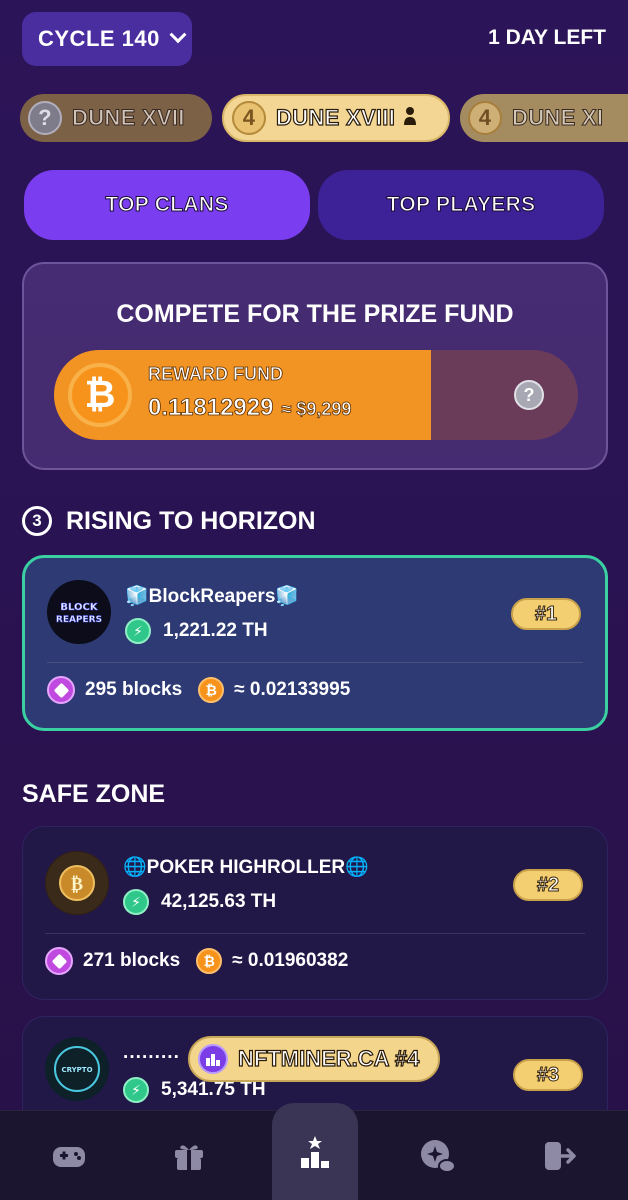 The width and height of the screenshot is (628, 1200). Describe the element at coordinates (167, 205) in the screenshot. I see `tab-top-clans: TOP CLANS` at that location.